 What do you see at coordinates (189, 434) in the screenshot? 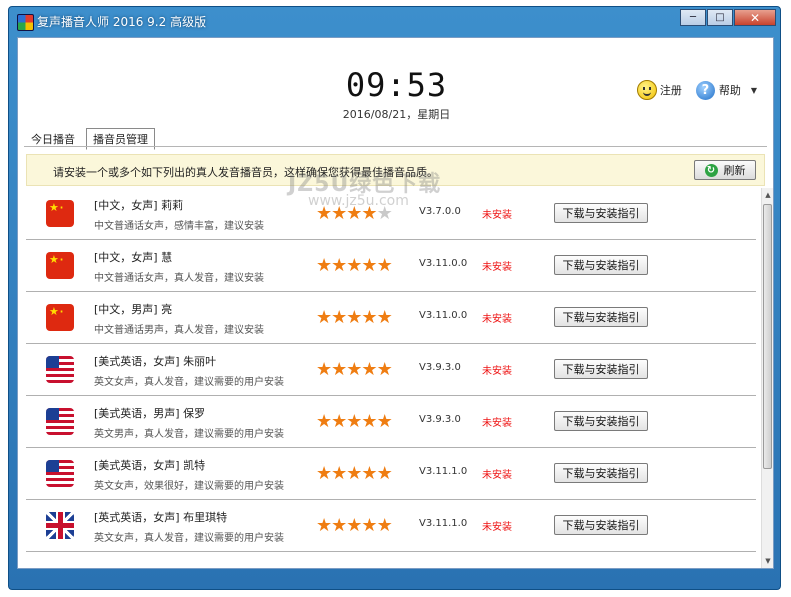
I see `voice-description: 英文男声，真人发音，建议需要的用户安装` at bounding box center [189, 434].